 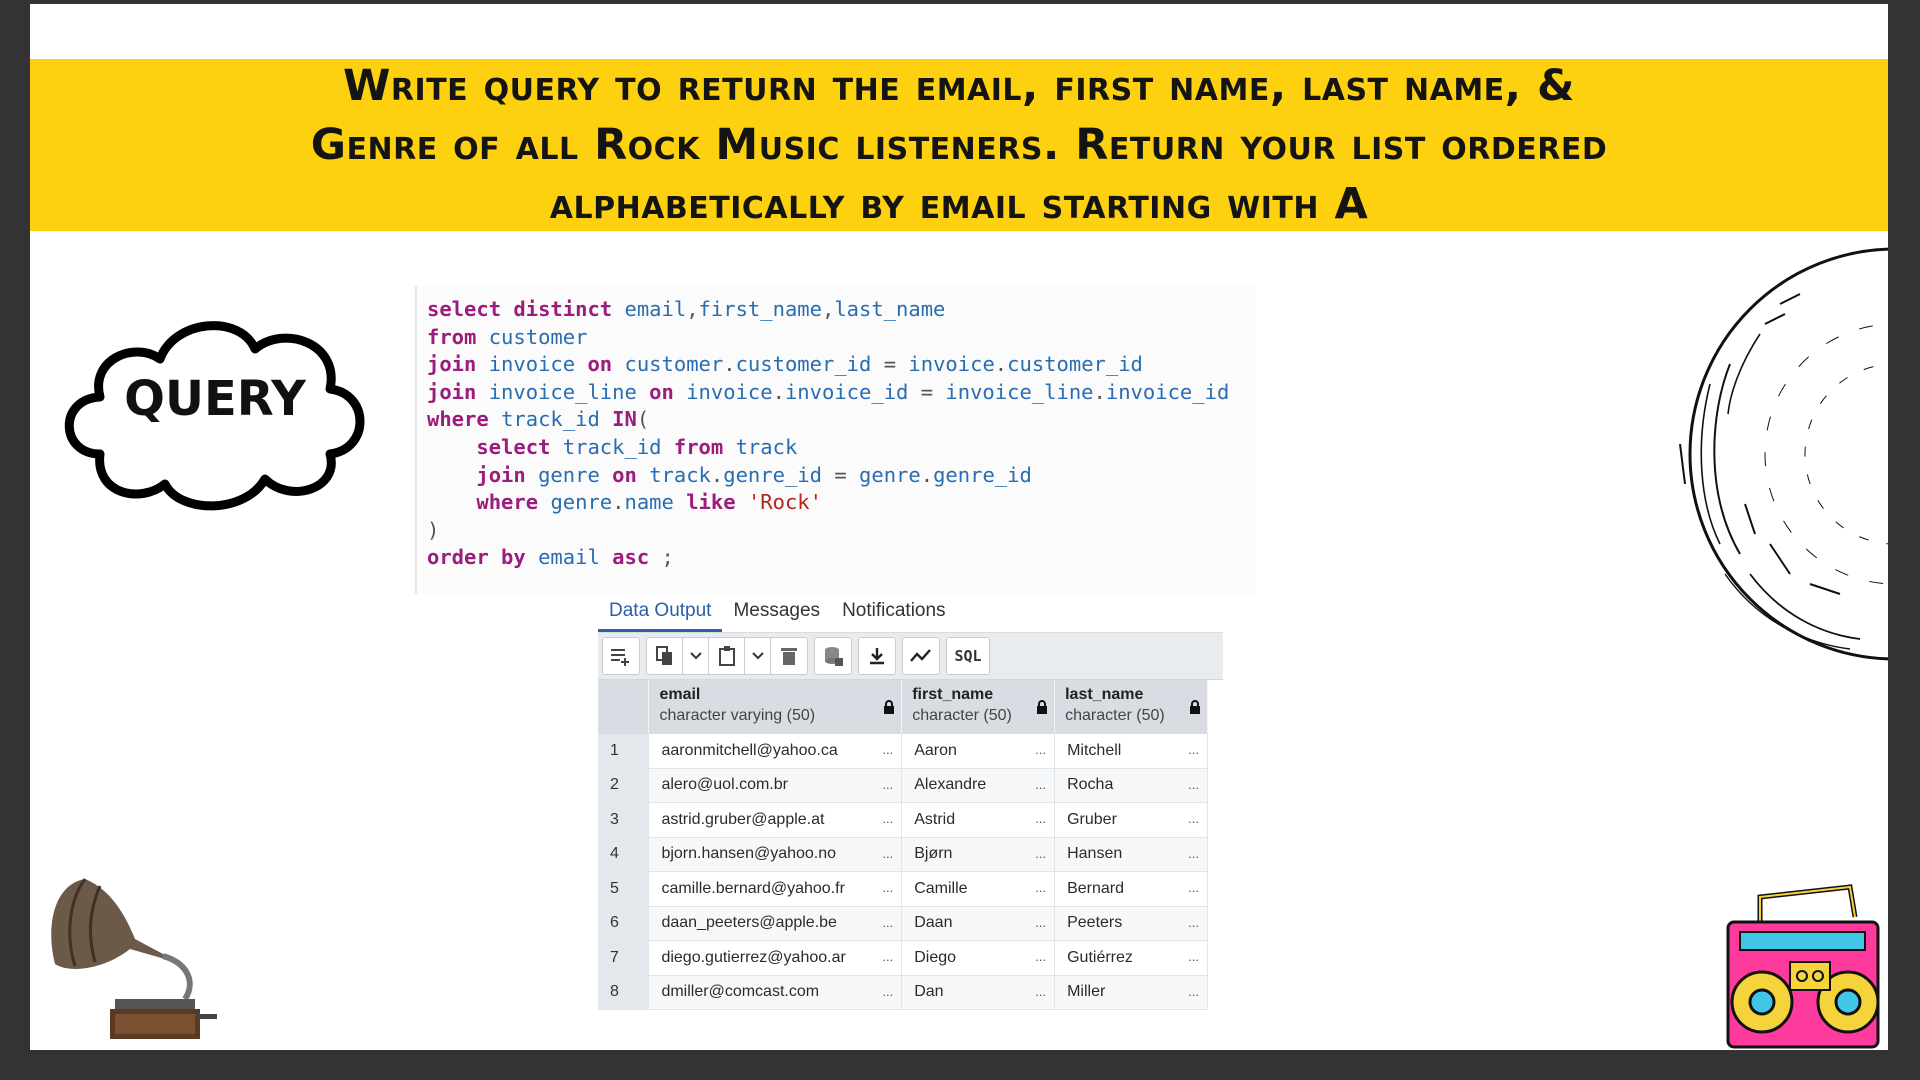 I want to click on code-token: ;, so click(x=667, y=557).